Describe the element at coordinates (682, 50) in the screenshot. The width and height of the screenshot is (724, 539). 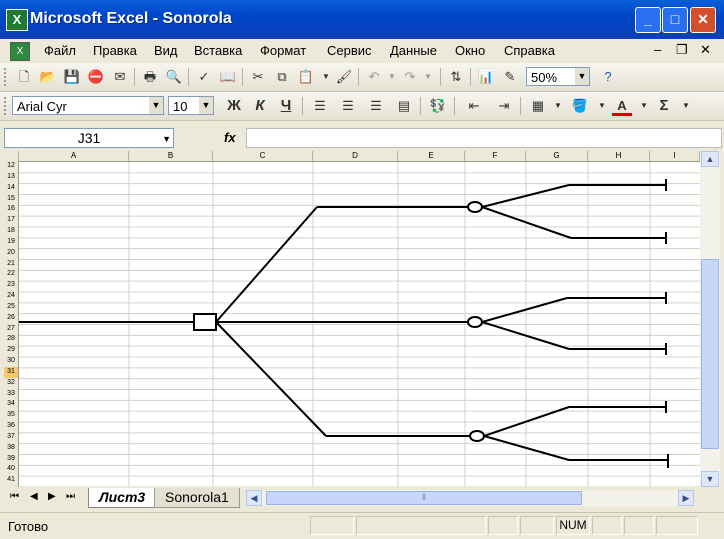
I see `doc-restore-button: ❐` at that location.